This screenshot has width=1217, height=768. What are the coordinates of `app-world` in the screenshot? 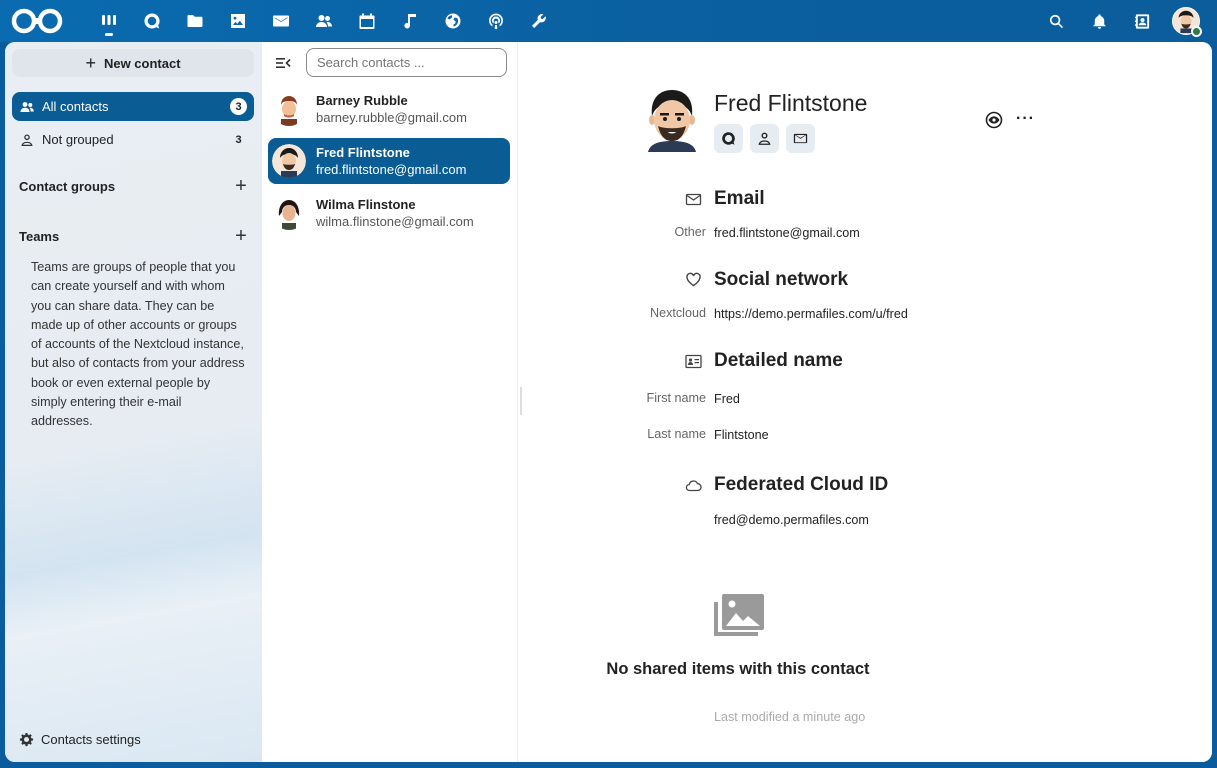 It's located at (452, 21).